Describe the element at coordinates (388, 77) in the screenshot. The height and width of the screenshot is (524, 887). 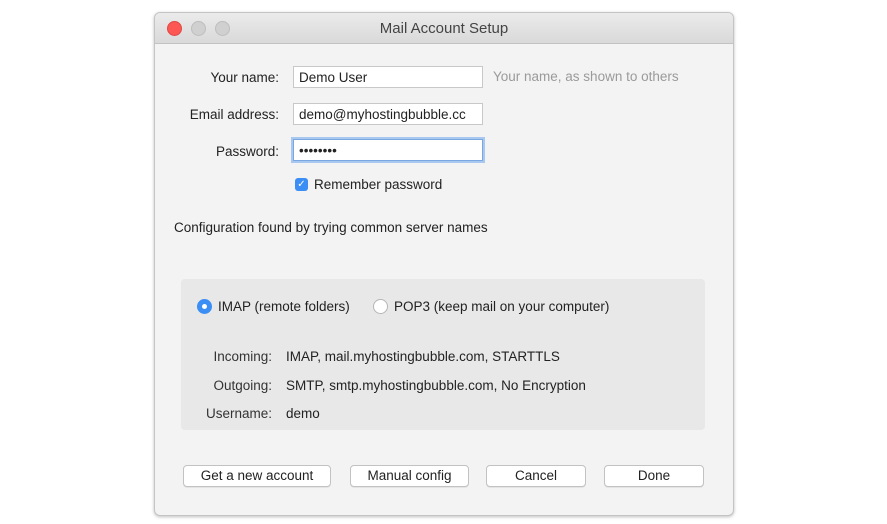
I see `your-name-input` at that location.